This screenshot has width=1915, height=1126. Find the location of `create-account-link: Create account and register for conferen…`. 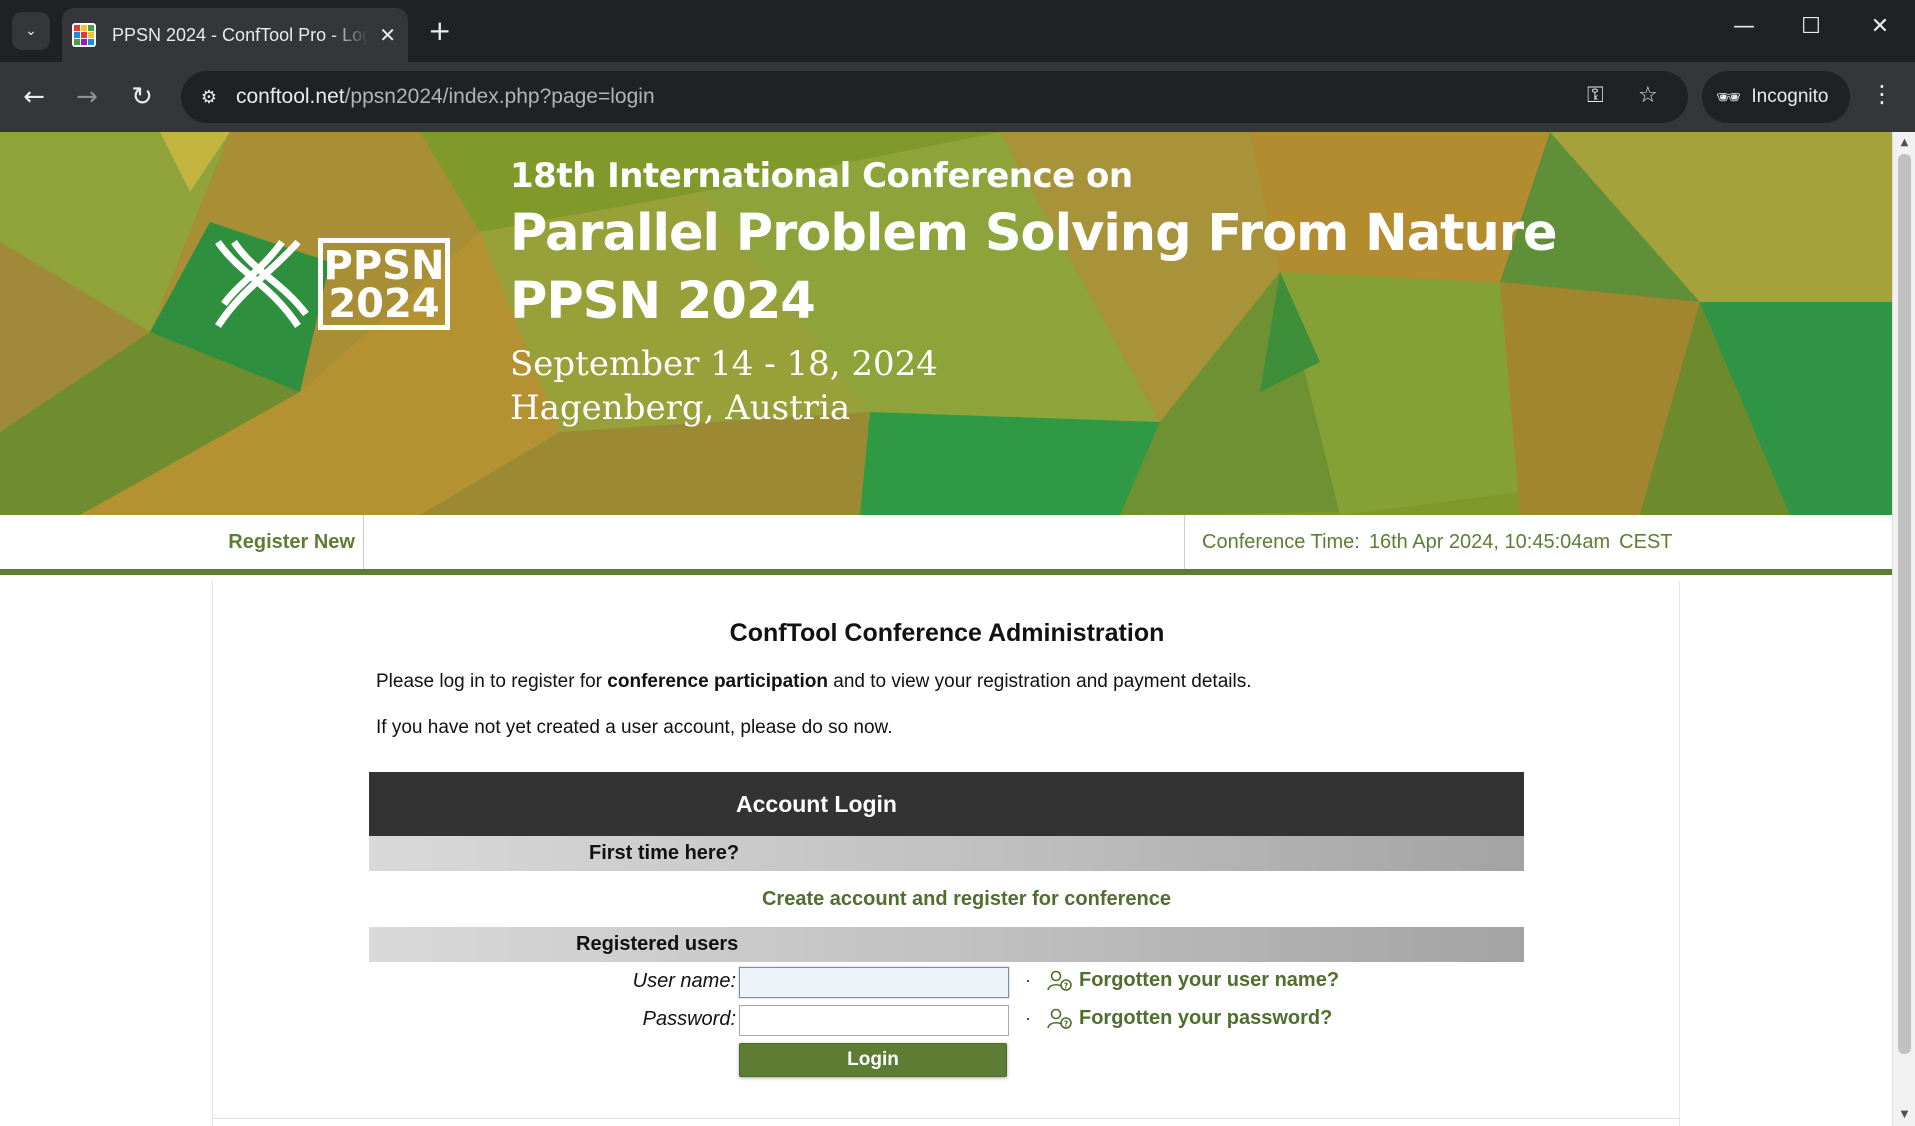

create-account-link: Create account and register for conferen… is located at coordinates (966, 899).